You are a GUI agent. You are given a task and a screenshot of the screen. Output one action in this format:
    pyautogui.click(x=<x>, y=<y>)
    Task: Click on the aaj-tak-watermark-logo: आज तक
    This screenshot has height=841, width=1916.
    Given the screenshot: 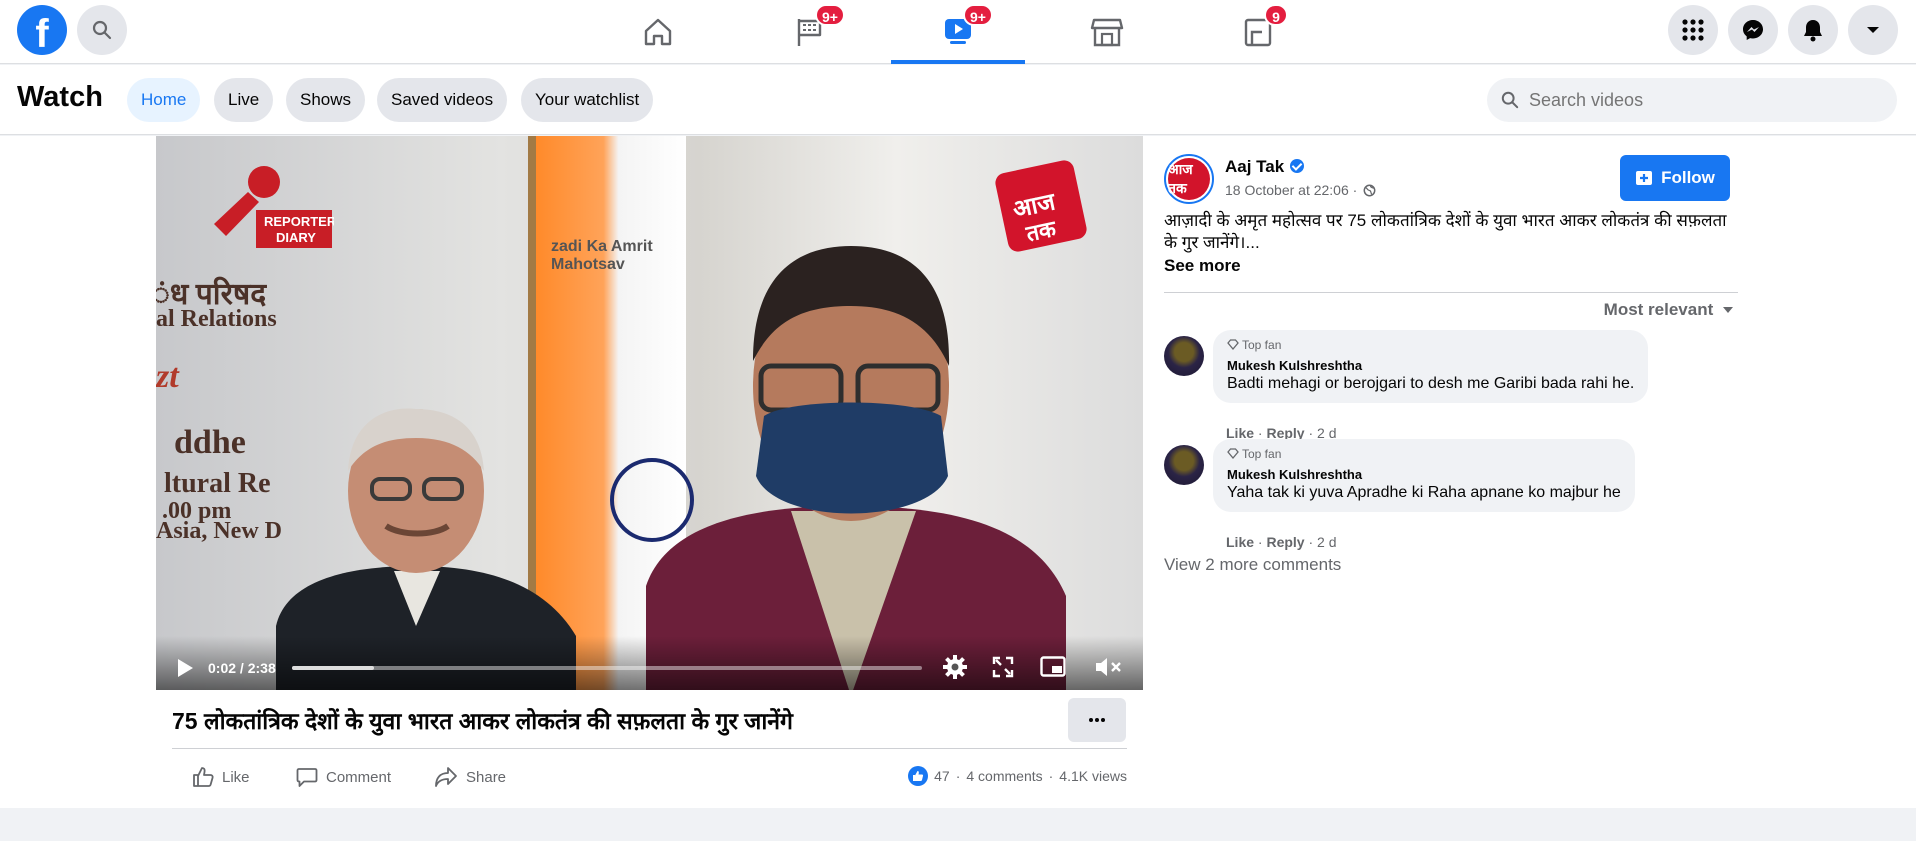 What is the action you would take?
    pyautogui.click(x=1041, y=206)
    